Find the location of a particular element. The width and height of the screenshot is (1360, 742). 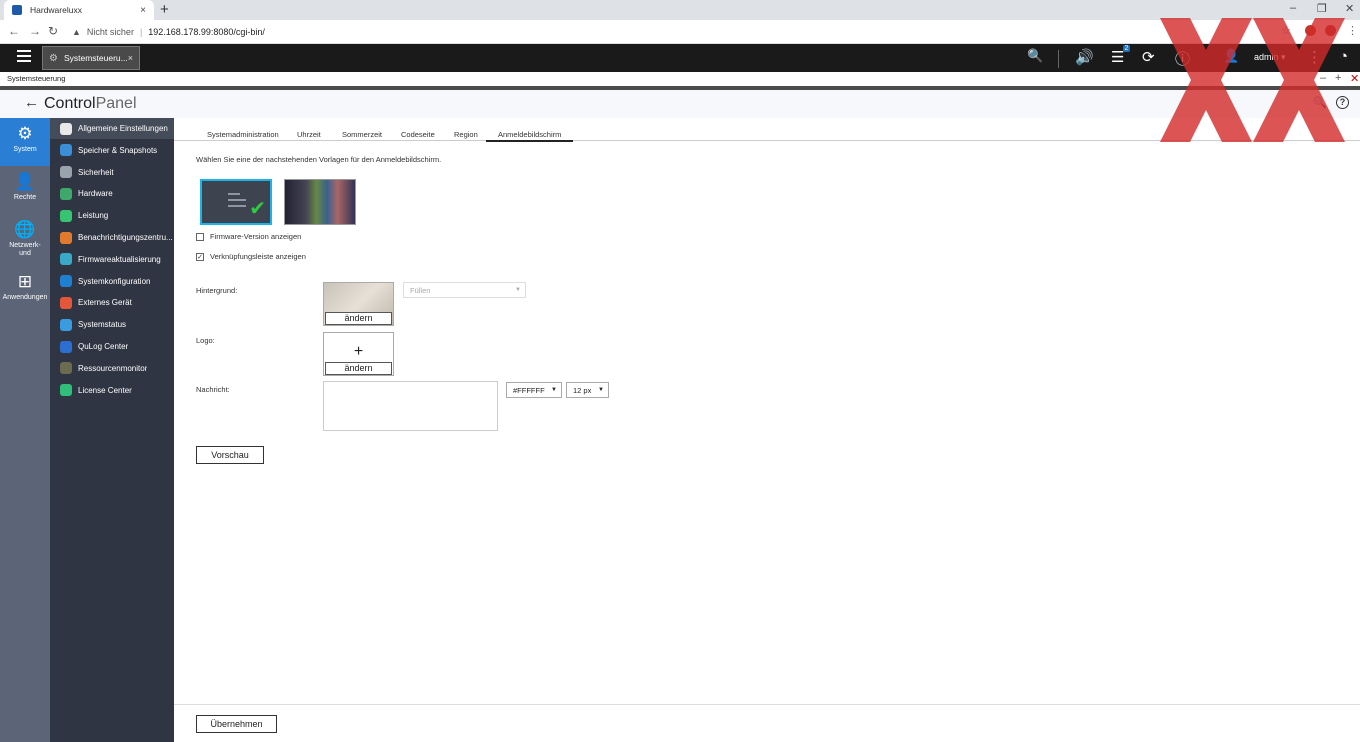

logo-image-picker: + ändern is located at coordinates (358, 354).